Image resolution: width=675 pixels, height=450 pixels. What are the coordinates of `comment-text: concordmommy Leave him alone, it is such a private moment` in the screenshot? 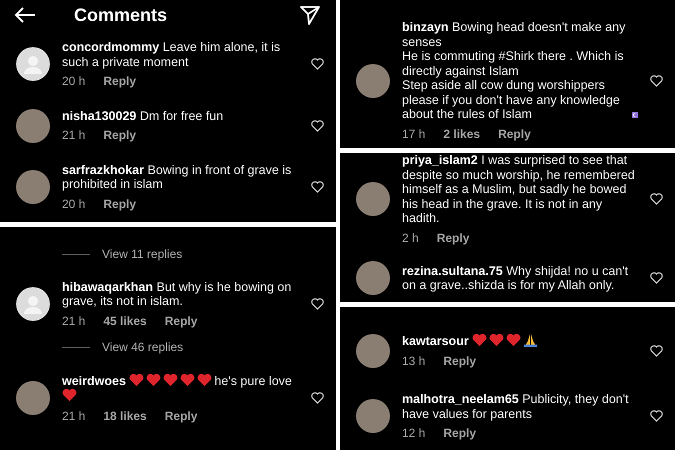 It's located at (171, 54).